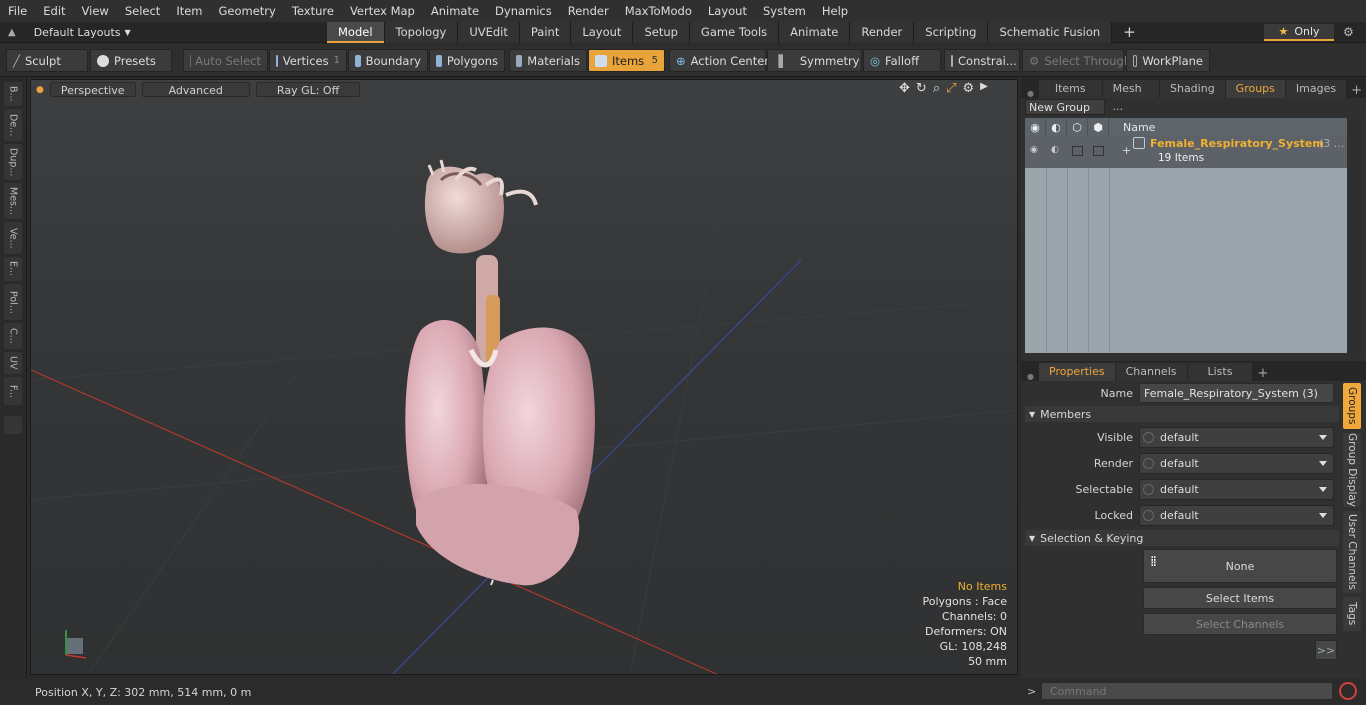 The width and height of the screenshot is (1366, 705). Describe the element at coordinates (1070, 89) in the screenshot. I see `tab-items: Items` at that location.